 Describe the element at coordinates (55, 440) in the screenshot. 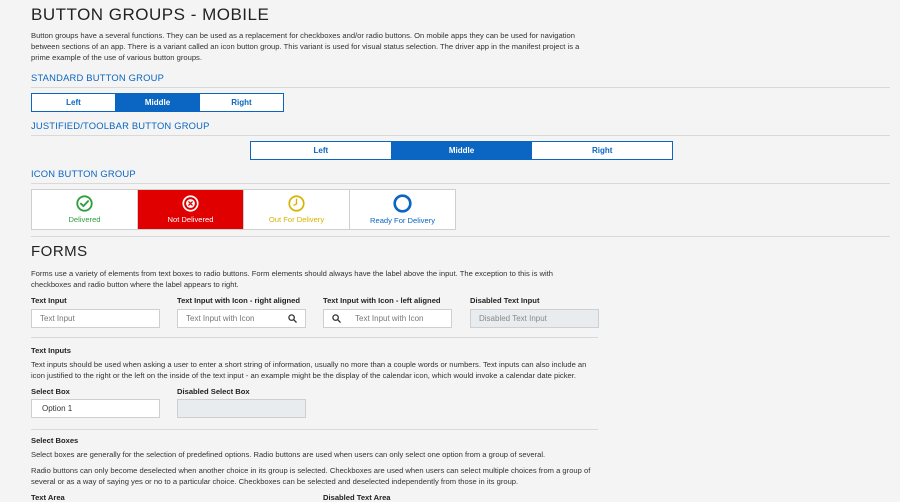

I see `select-boxes-heading: Select Boxes` at that location.